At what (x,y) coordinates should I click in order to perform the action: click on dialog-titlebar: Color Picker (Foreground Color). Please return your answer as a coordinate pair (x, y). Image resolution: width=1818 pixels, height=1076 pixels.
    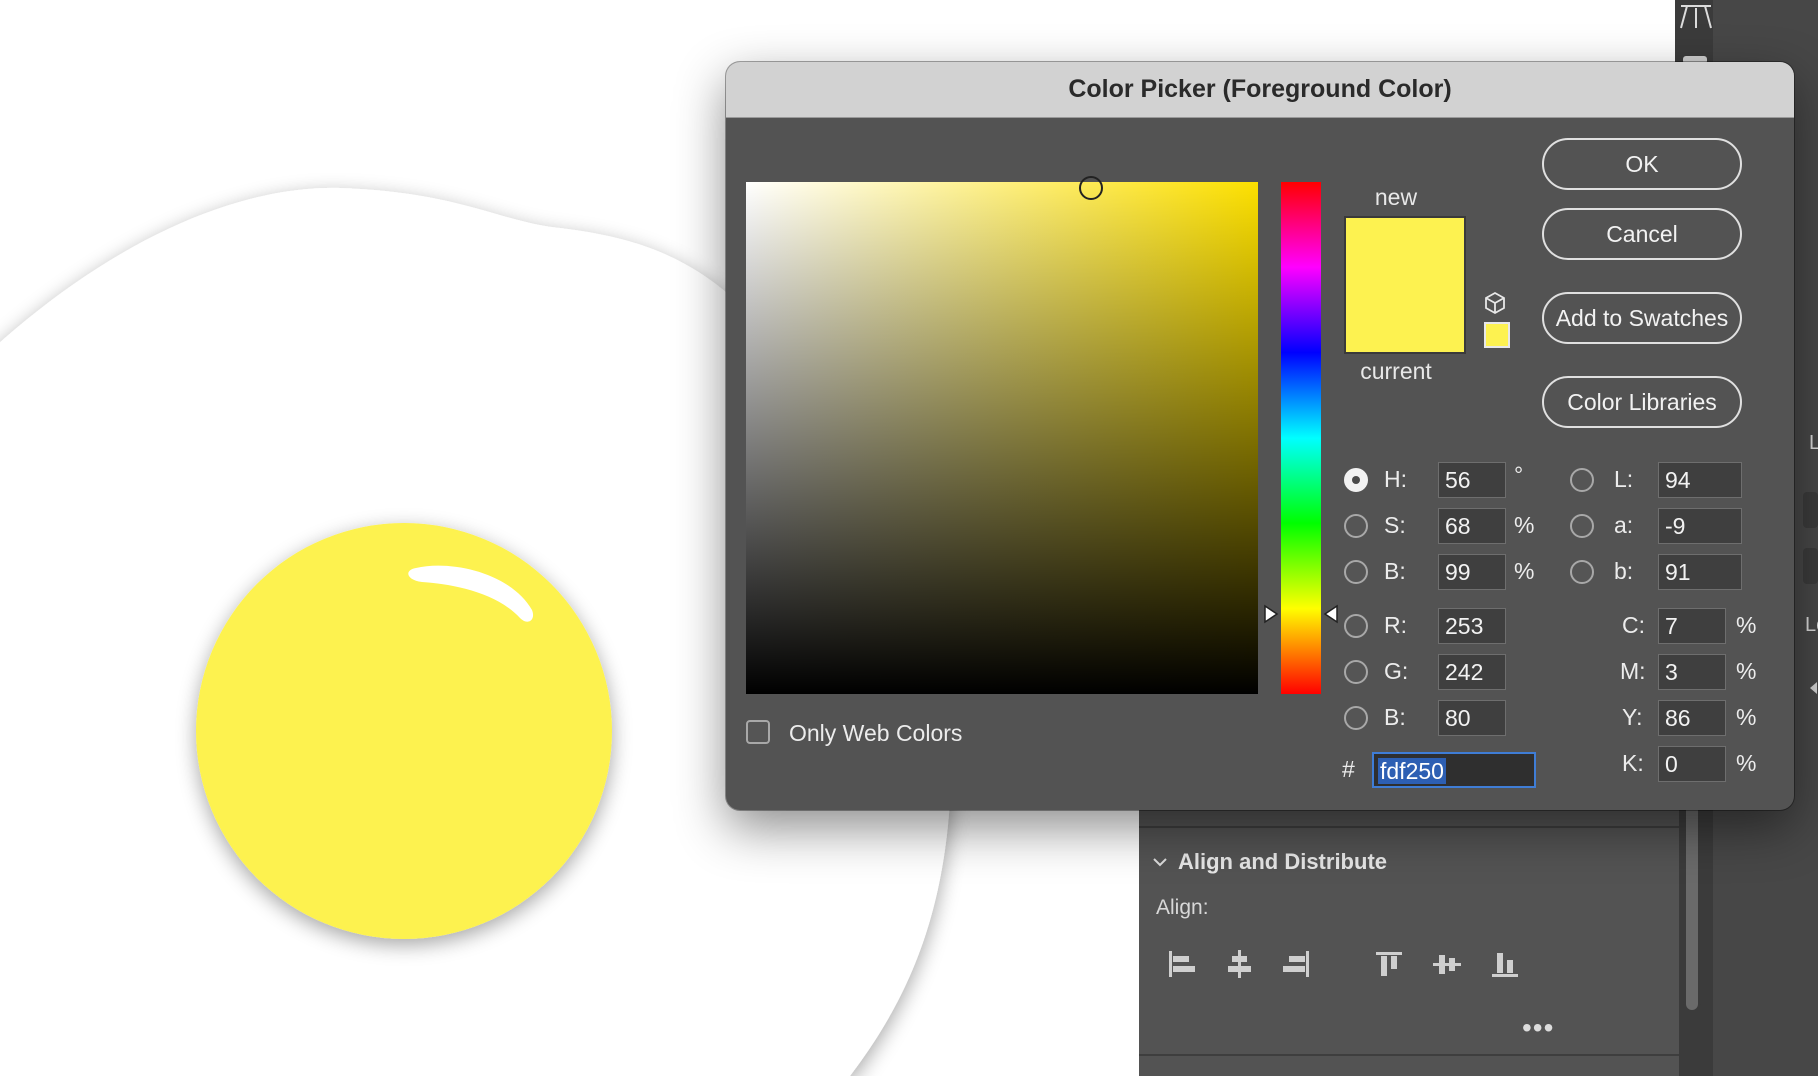
    Looking at the image, I should click on (1260, 90).